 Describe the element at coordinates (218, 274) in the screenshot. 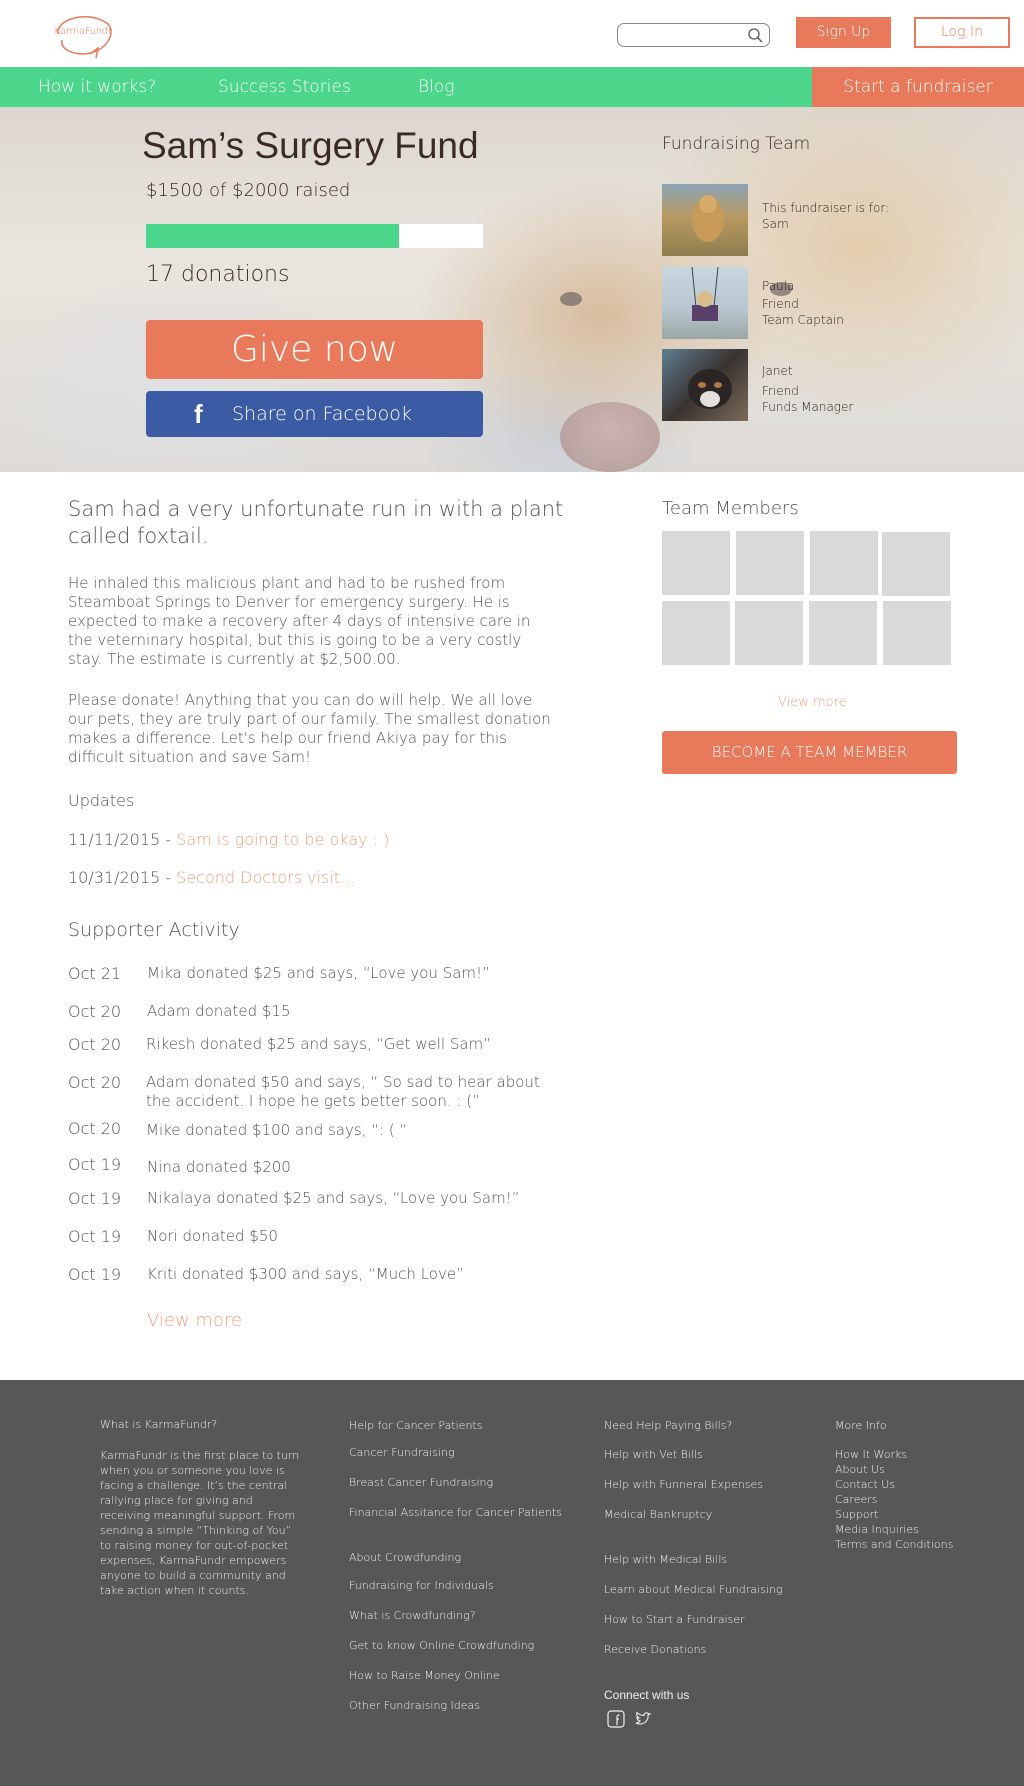

I see `donation-count: 17 donations` at that location.